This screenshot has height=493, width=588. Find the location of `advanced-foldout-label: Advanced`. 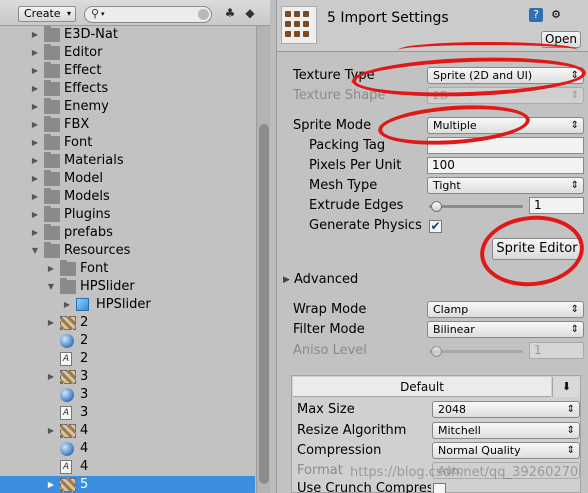

advanced-foldout-label: Advanced is located at coordinates (326, 279).